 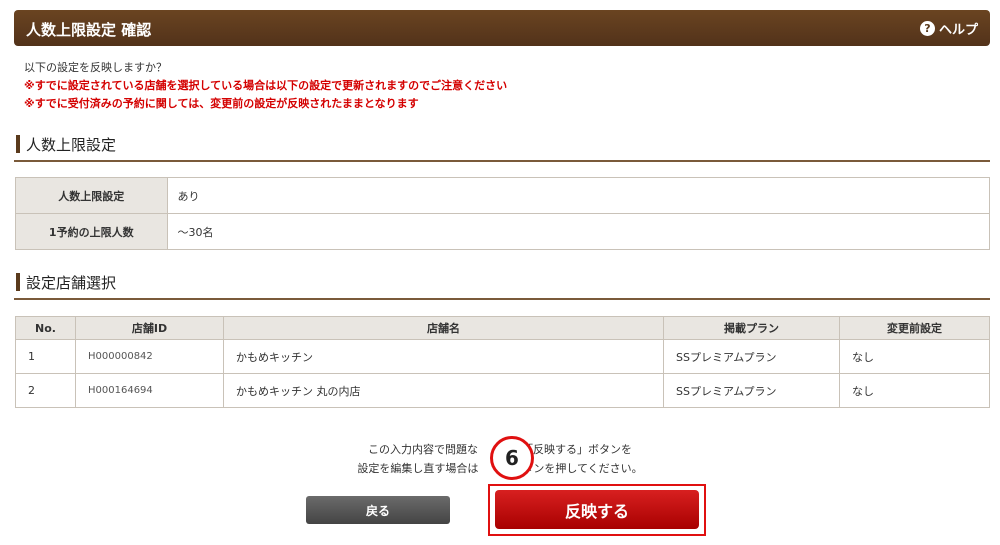 What do you see at coordinates (502, 285) in the screenshot?
I see `section-heading-stores: 設定店舗選択` at bounding box center [502, 285].